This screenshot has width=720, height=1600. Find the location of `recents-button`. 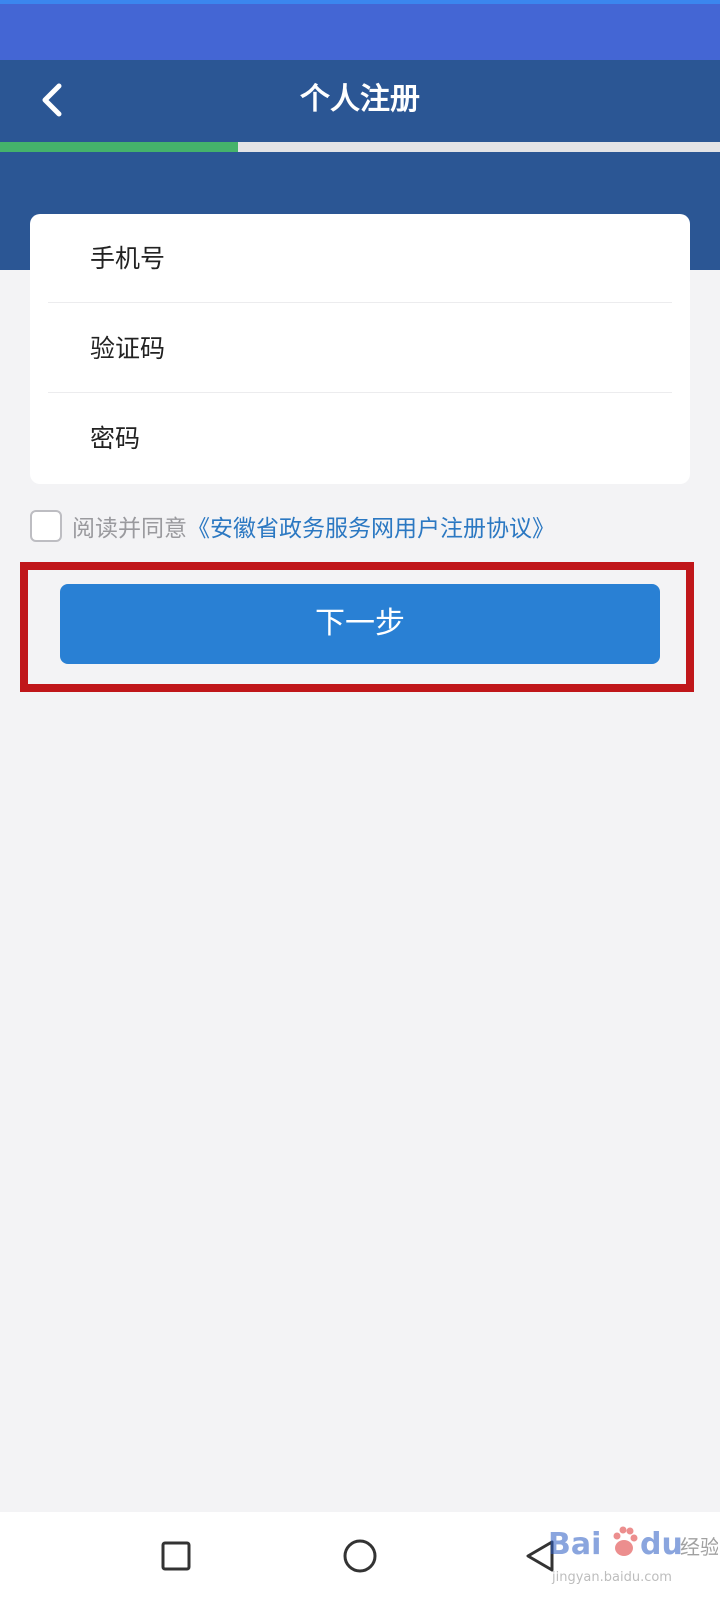

recents-button is located at coordinates (176, 1556).